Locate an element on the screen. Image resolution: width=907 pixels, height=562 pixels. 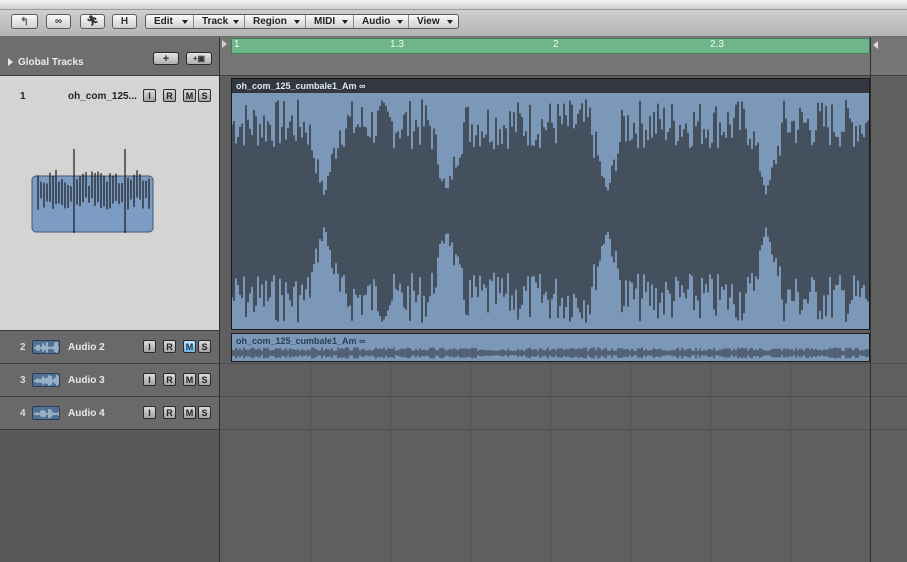
region-waveform is located at coordinates (550, 353).